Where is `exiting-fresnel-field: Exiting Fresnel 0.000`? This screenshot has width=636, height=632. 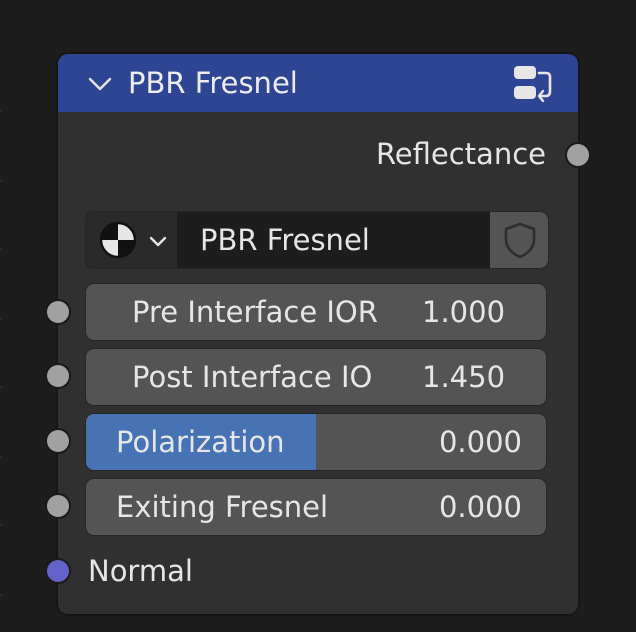
exiting-fresnel-field: Exiting Fresnel 0.000 is located at coordinates (316, 507).